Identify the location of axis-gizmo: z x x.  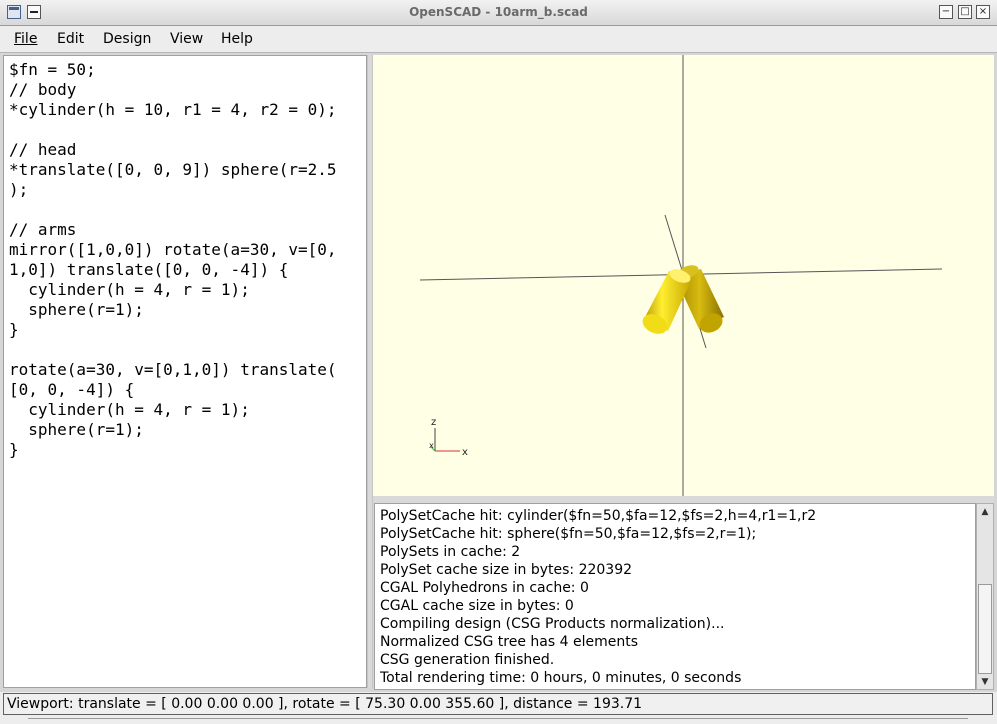
(448, 437).